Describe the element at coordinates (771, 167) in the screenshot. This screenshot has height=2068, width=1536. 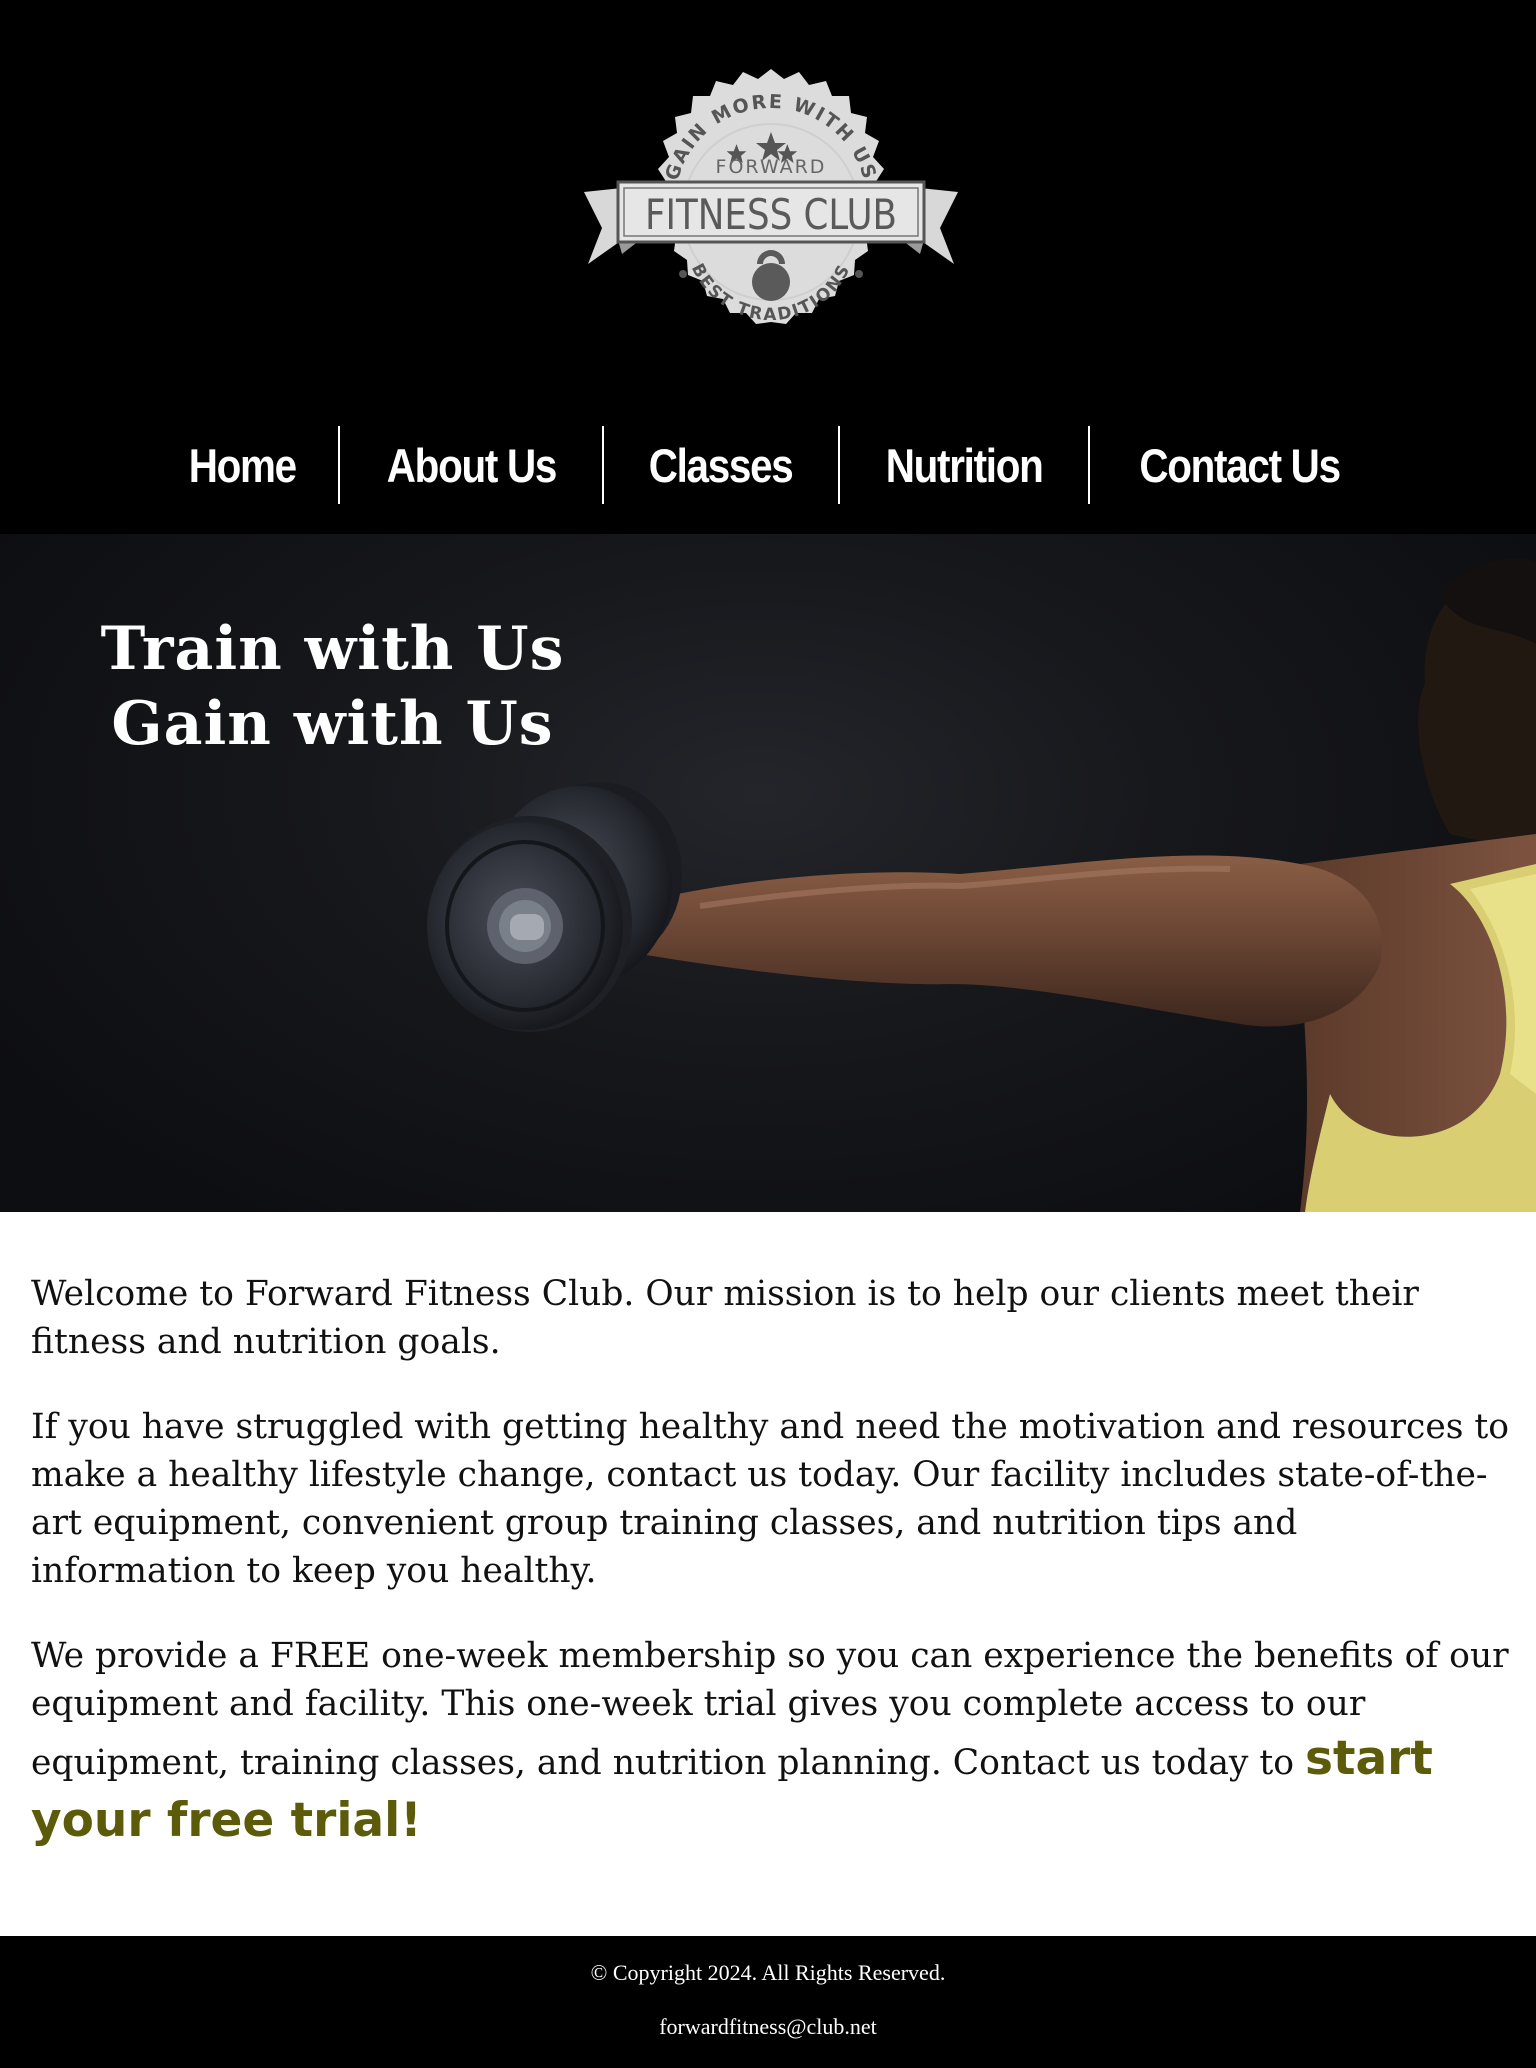
I see `logo-subtitle: FORWARD` at that location.